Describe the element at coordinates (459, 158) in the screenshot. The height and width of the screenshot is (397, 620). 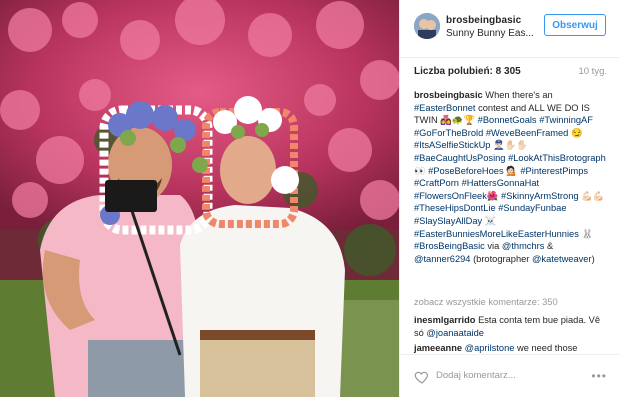
I see `hashtag-link: #BaeCaughtUsPosing` at that location.